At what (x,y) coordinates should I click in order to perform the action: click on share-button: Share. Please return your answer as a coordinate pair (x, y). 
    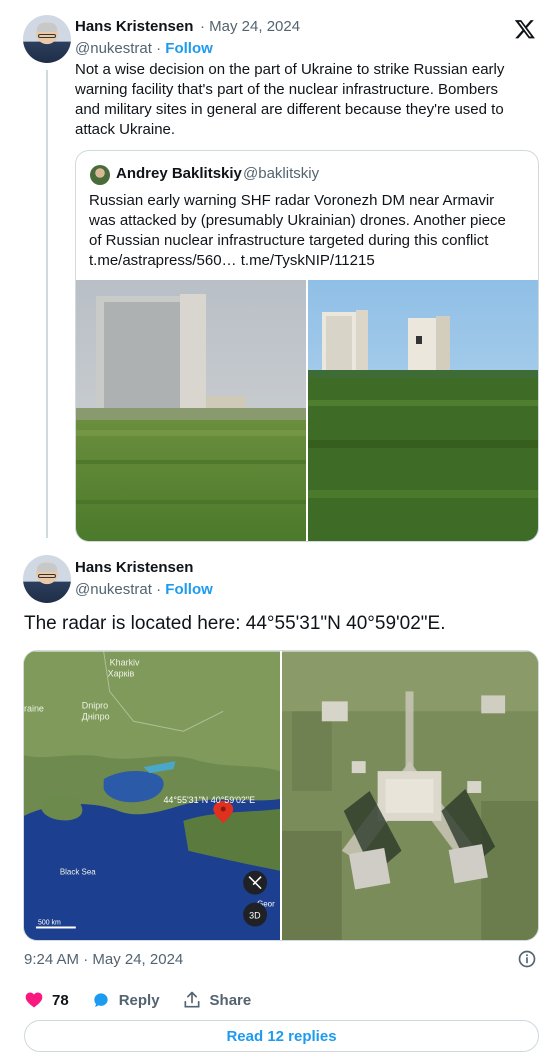
    Looking at the image, I should click on (217, 1000).